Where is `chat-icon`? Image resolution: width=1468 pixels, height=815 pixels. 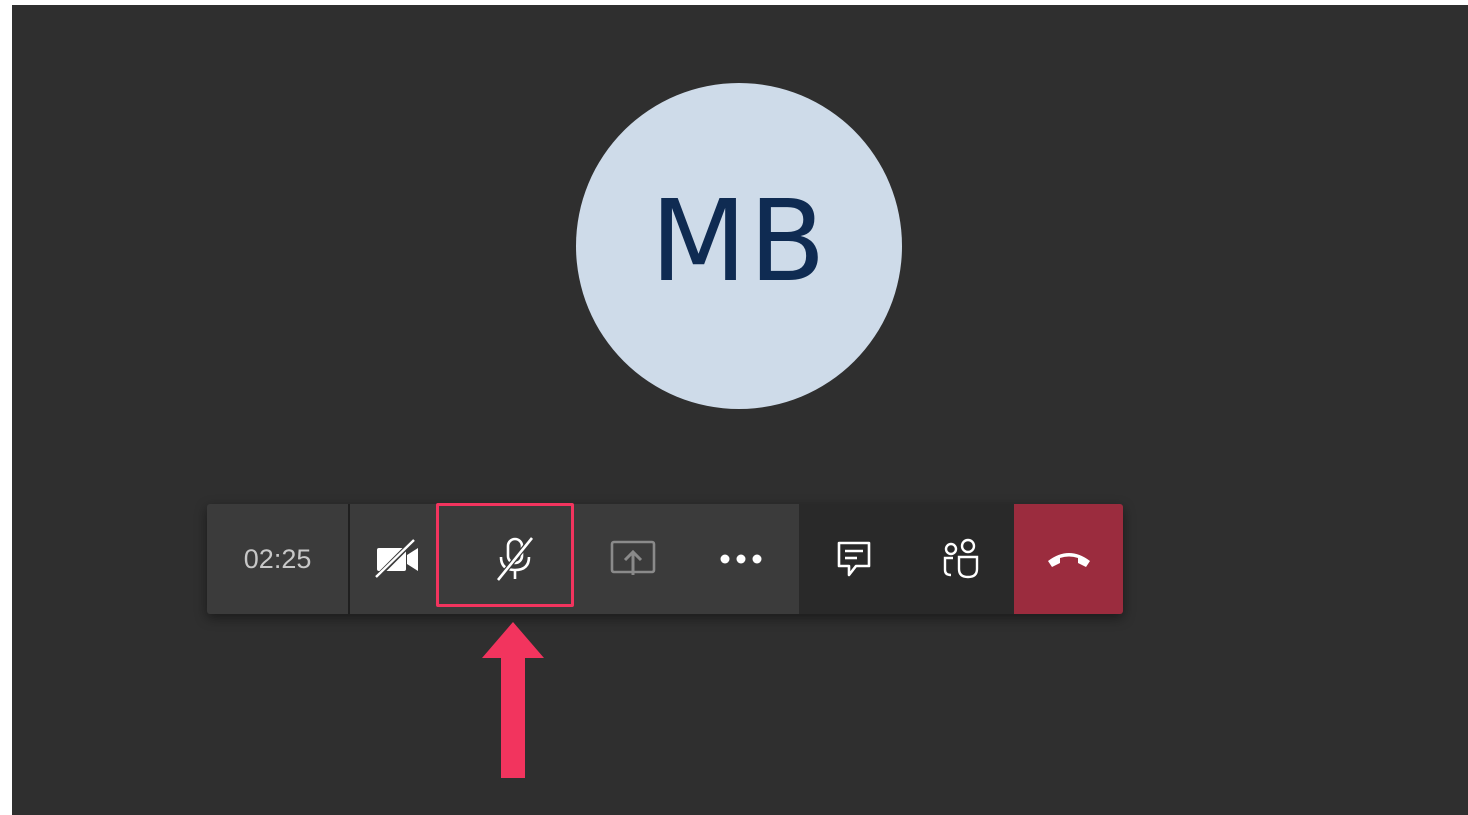 chat-icon is located at coordinates (853, 559).